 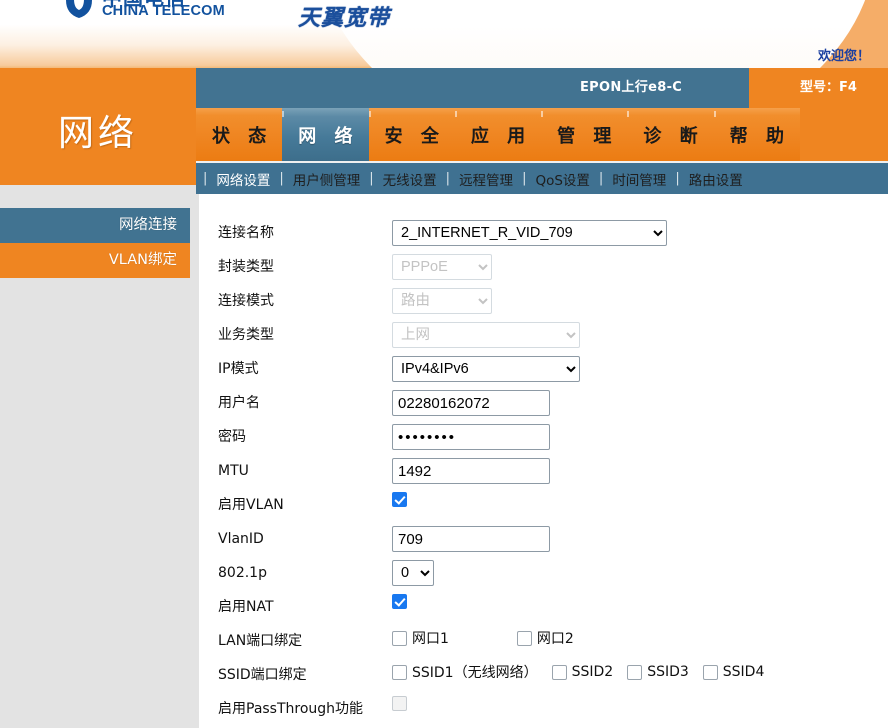 I want to click on form-row-username: 用户名, so click(x=543, y=403).